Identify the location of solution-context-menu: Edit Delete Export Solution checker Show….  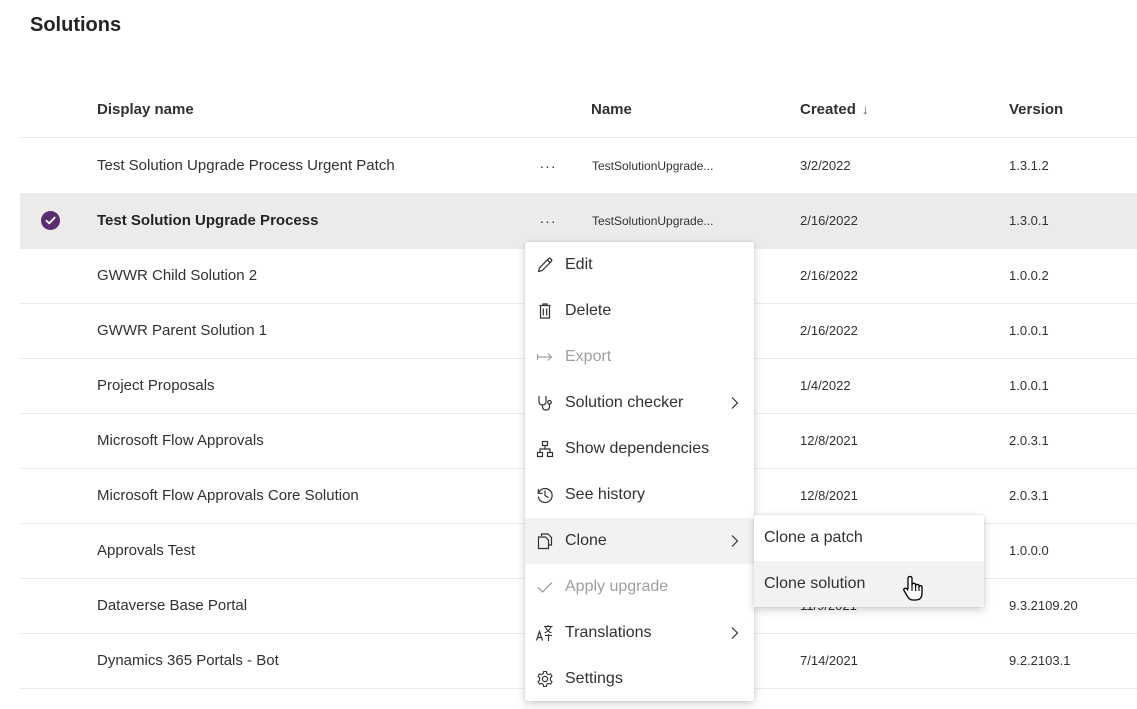
(639, 471).